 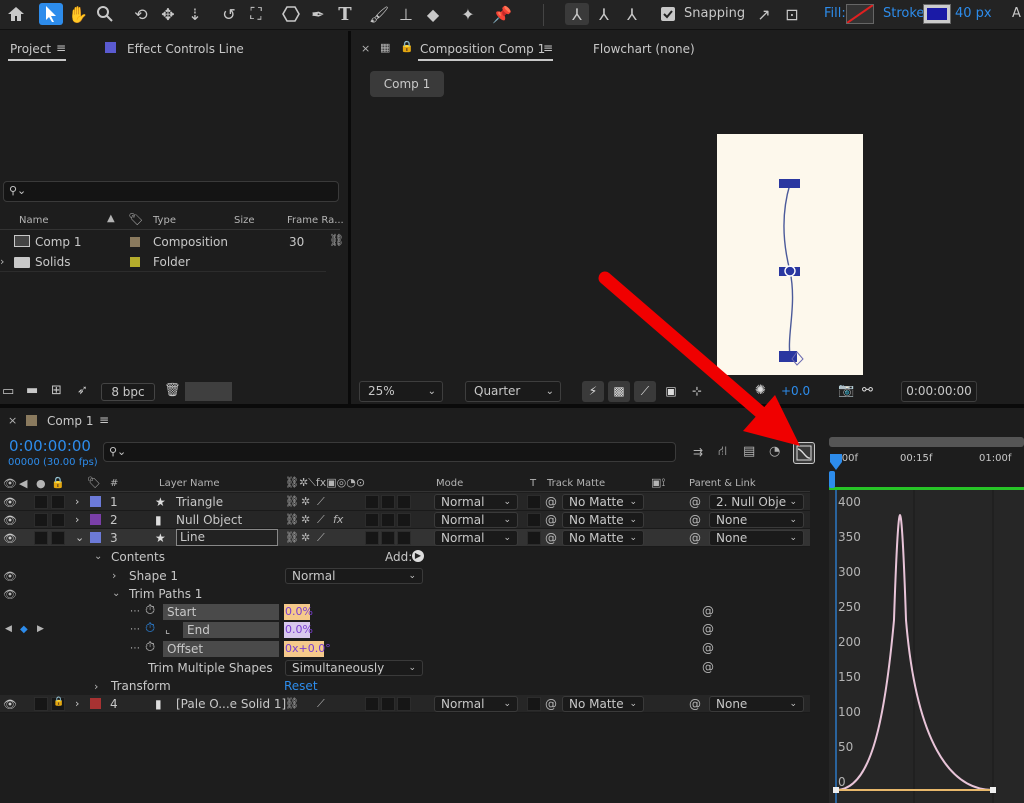 I want to click on flowchart-icon: ⛓, so click(x=336, y=240).